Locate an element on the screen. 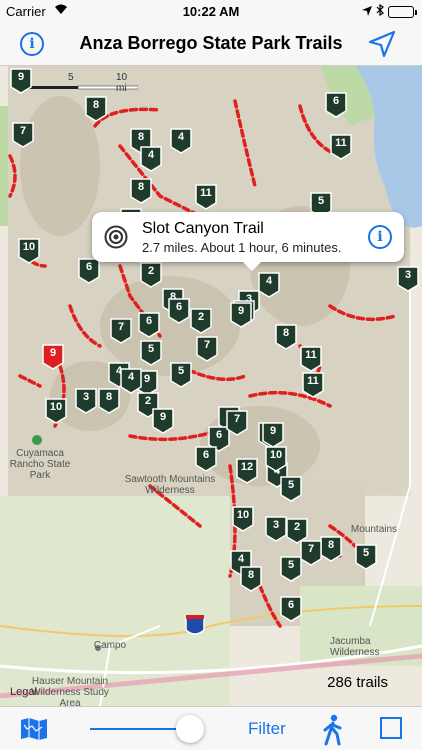 The width and height of the screenshot is (422, 751). walking-person-icon is located at coordinates (333, 732).